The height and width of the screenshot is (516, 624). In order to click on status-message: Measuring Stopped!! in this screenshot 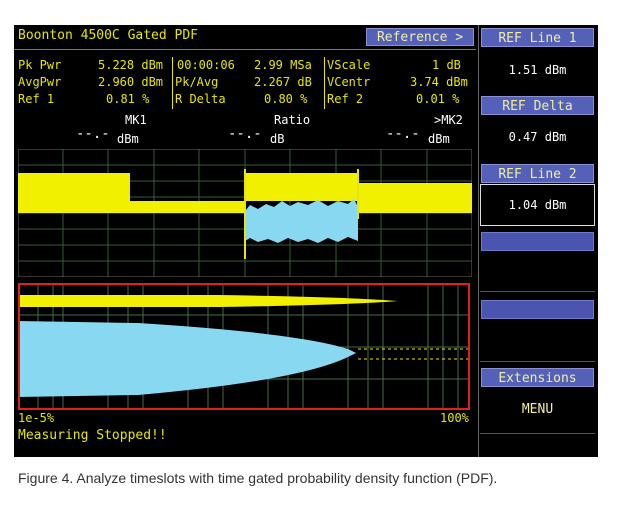, I will do `click(92, 435)`.